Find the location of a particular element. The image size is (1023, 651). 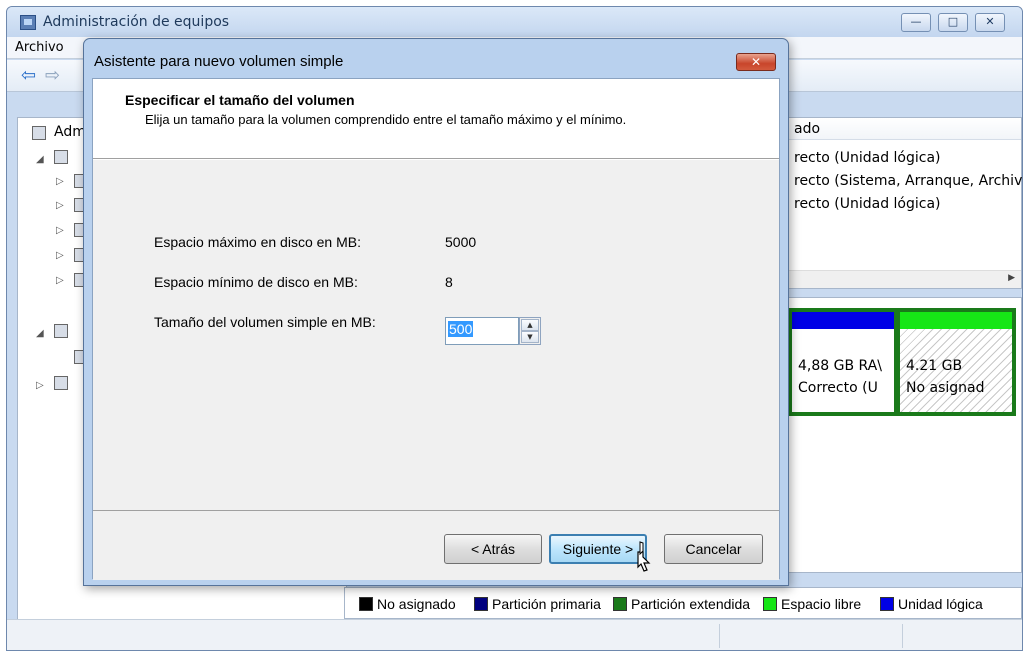

volume-row: recto (Sistema, Arranque, Archiv is located at coordinates (908, 181).